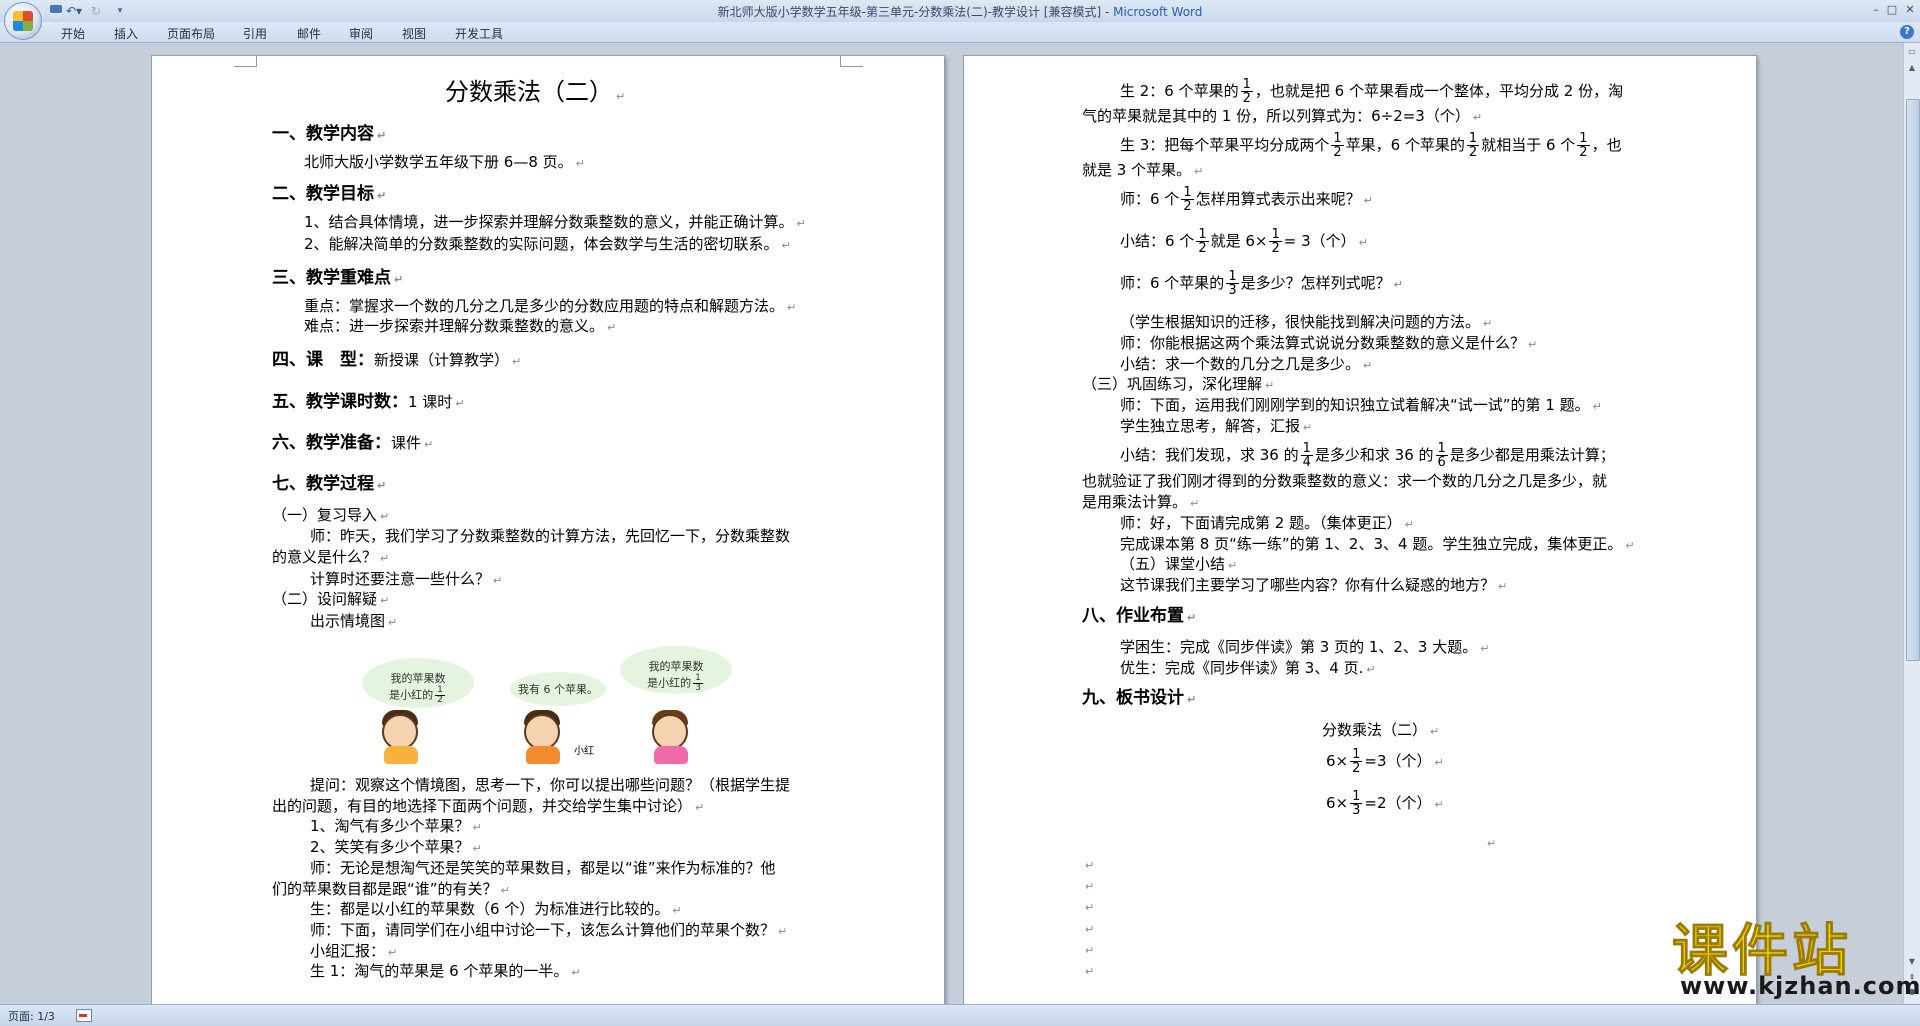  What do you see at coordinates (547, 244) in the screenshot?
I see `text-line: 2、能解决简单的分数乘整数的实际问题，体会数学与生活的密切联系。 ↵` at bounding box center [547, 244].